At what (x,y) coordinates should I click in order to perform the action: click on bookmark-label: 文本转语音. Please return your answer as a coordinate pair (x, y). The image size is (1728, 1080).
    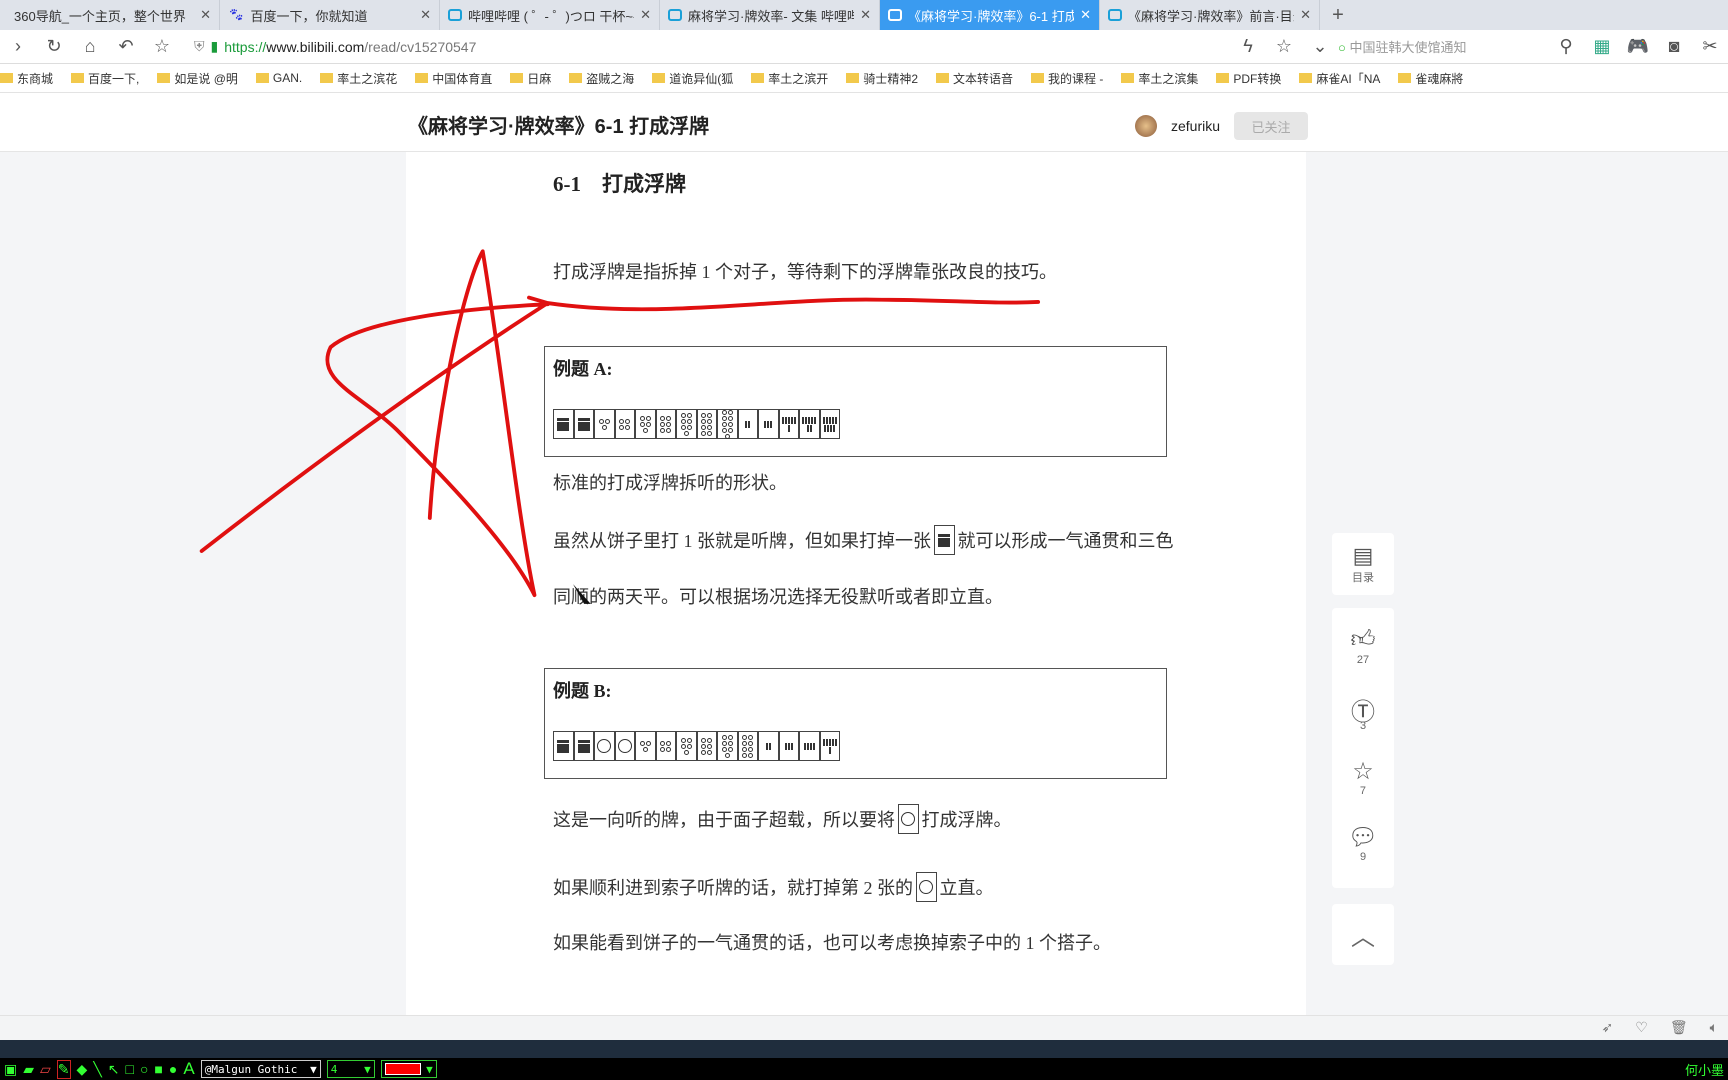
    Looking at the image, I should click on (983, 78).